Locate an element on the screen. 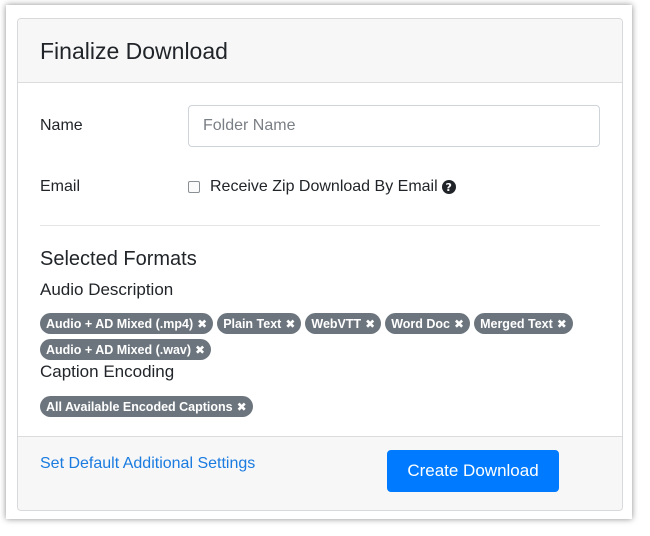 This screenshot has width=650, height=536. caption-encoding-title: Caption Encoding is located at coordinates (107, 371).